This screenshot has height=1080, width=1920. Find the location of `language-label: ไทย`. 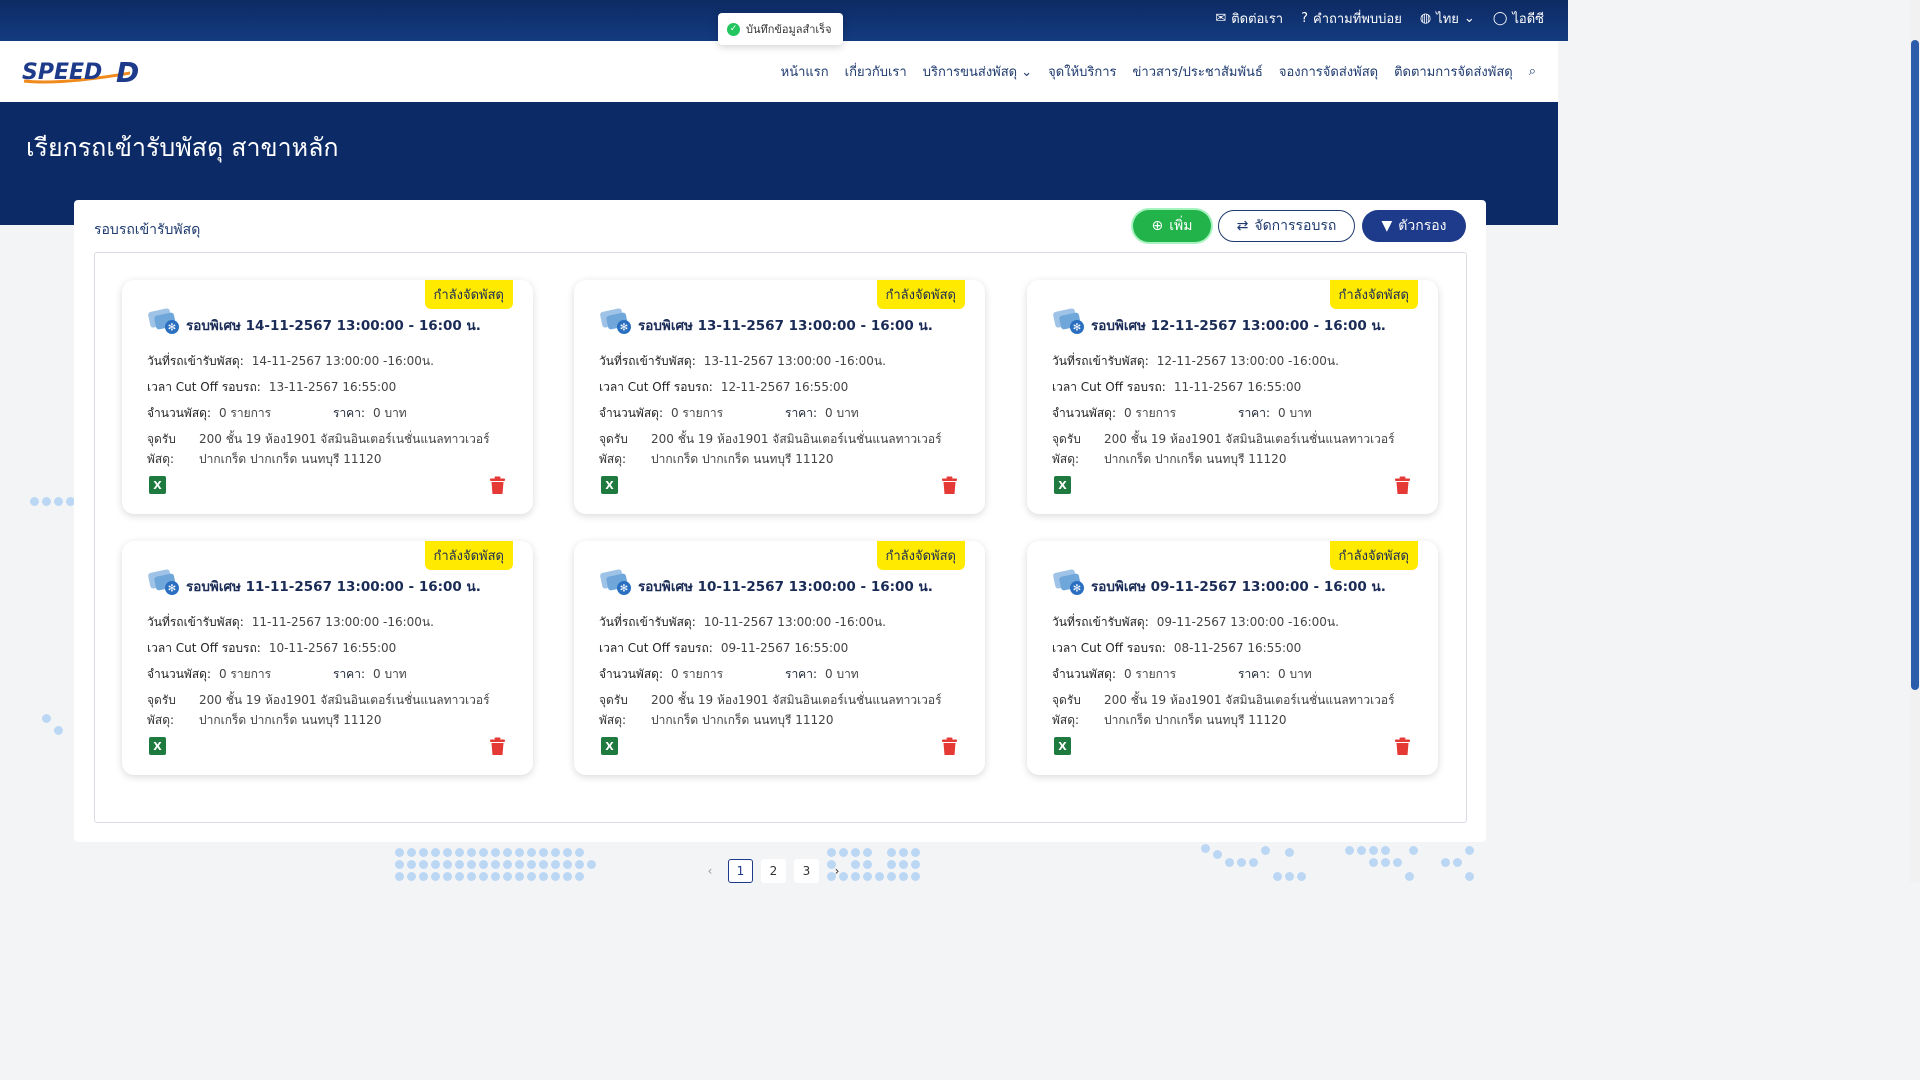

language-label: ไทย is located at coordinates (1447, 19).